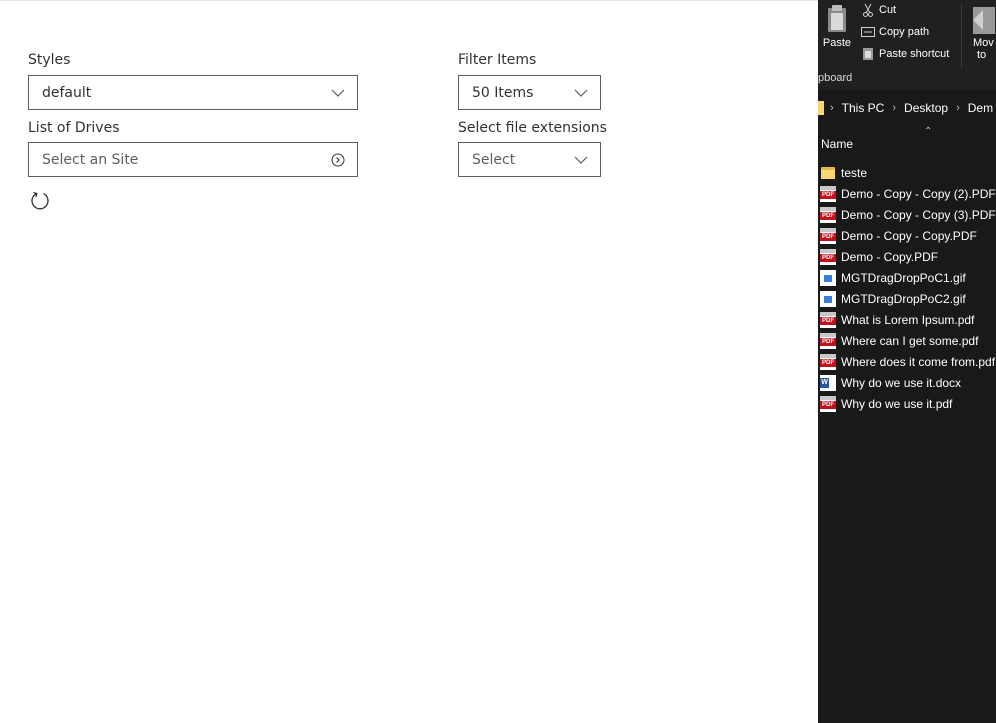 The image size is (996, 723). Describe the element at coordinates (67, 92) in the screenshot. I see `styles-dropdown-value: default` at that location.